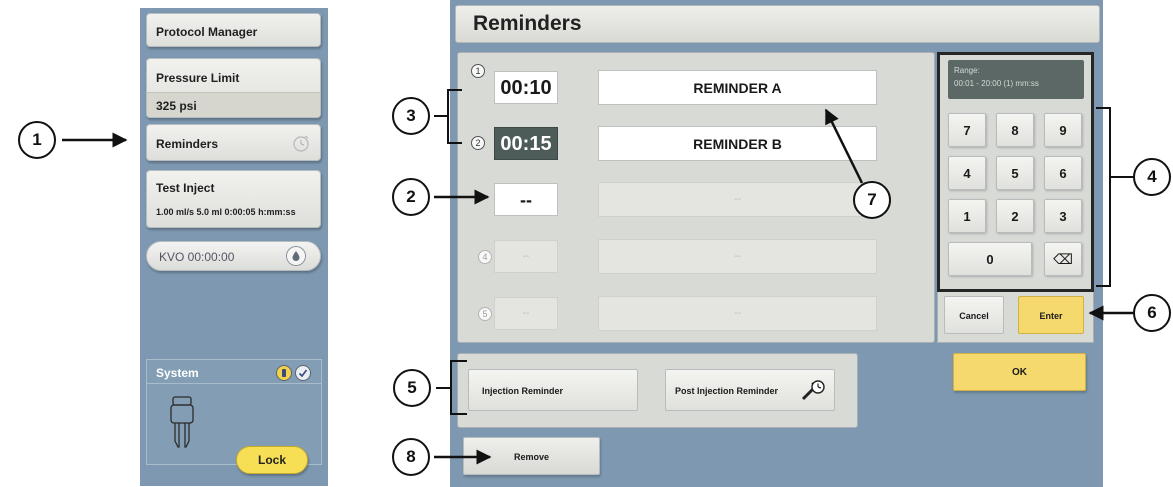 The image size is (1173, 487). I want to click on system-label: System, so click(177, 373).